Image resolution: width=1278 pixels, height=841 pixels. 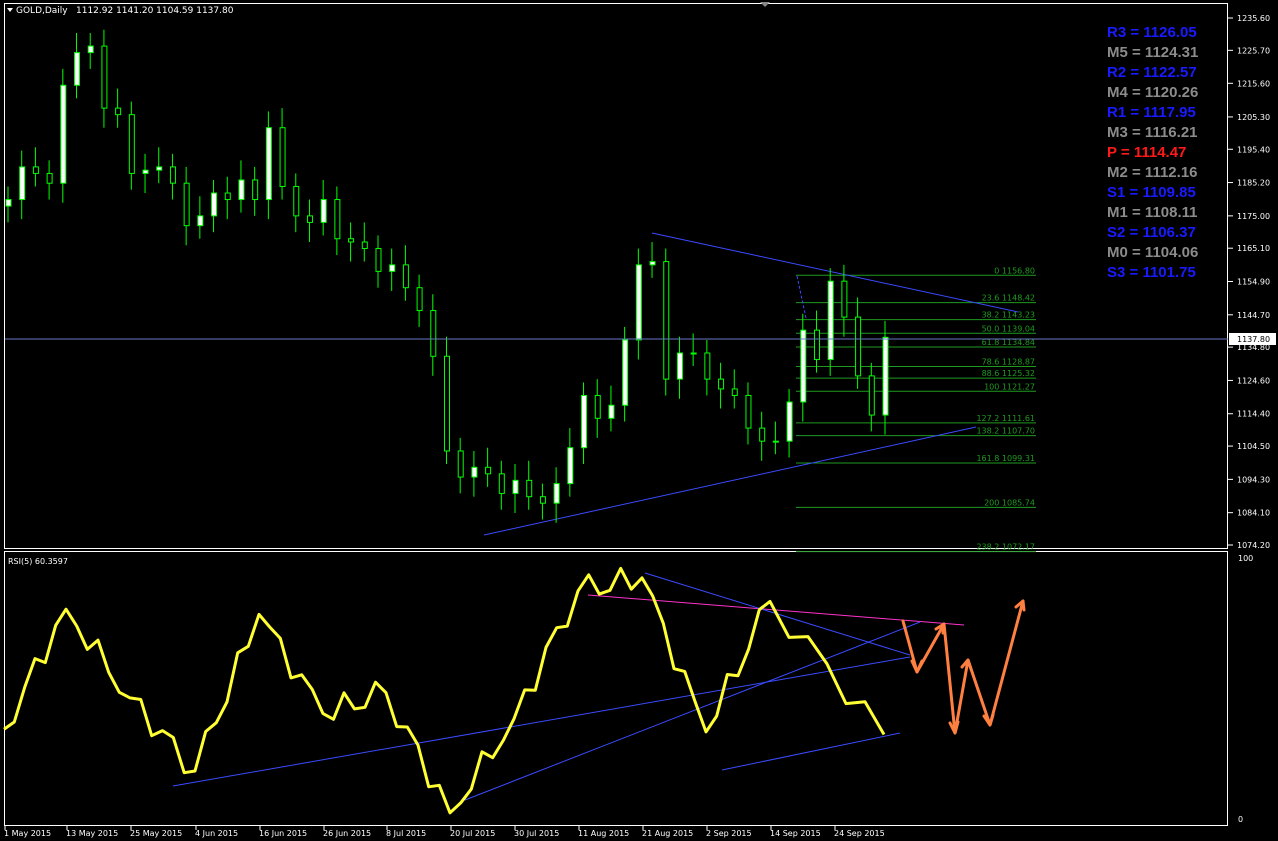 I want to click on fib-level-label: 238.2 1072.17, so click(x=1005, y=547).